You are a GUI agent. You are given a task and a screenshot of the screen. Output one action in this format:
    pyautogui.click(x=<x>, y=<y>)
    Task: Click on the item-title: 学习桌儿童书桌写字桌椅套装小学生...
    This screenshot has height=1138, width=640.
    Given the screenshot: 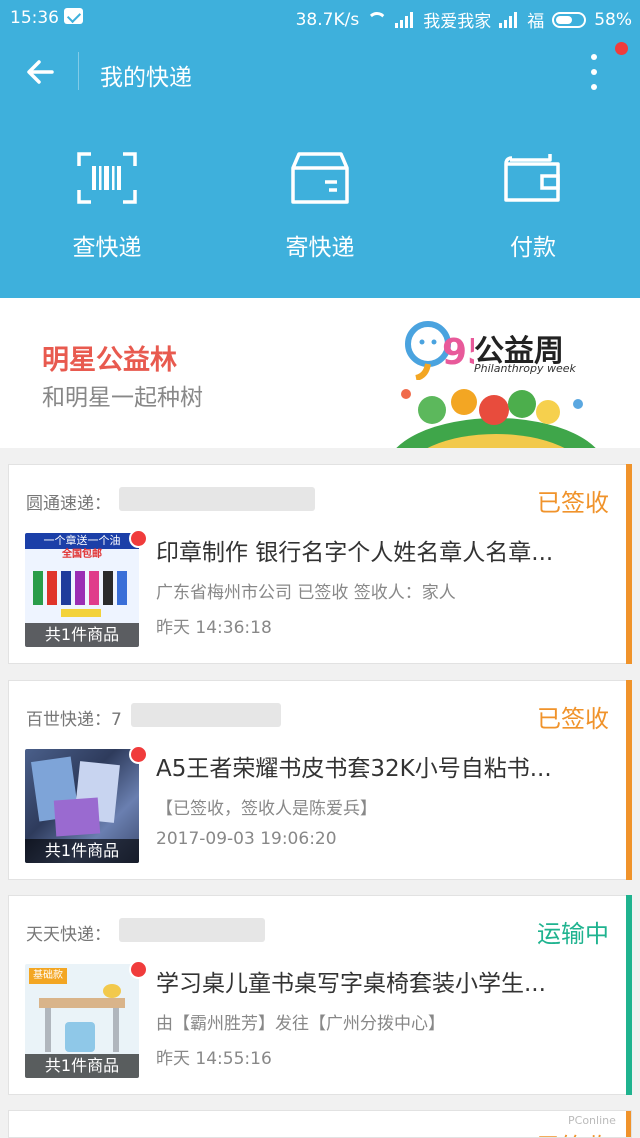 What is the action you would take?
    pyautogui.click(x=351, y=984)
    